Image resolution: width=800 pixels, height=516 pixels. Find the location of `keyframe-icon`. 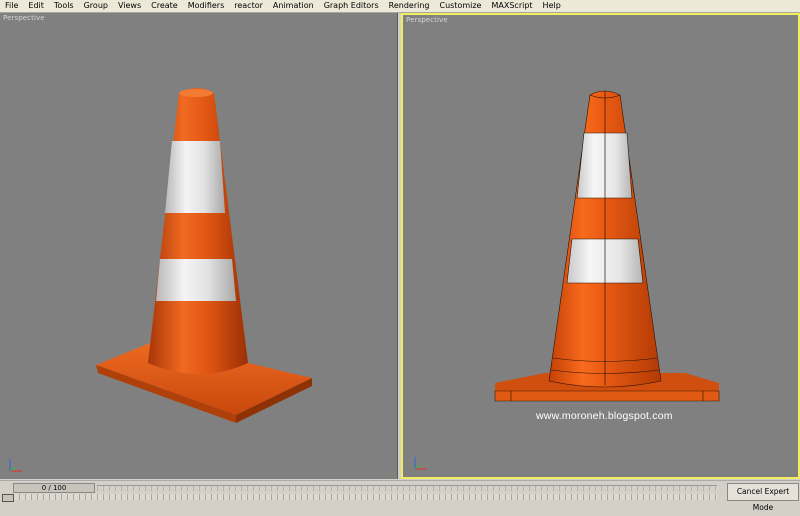

keyframe-icon is located at coordinates (8, 498).